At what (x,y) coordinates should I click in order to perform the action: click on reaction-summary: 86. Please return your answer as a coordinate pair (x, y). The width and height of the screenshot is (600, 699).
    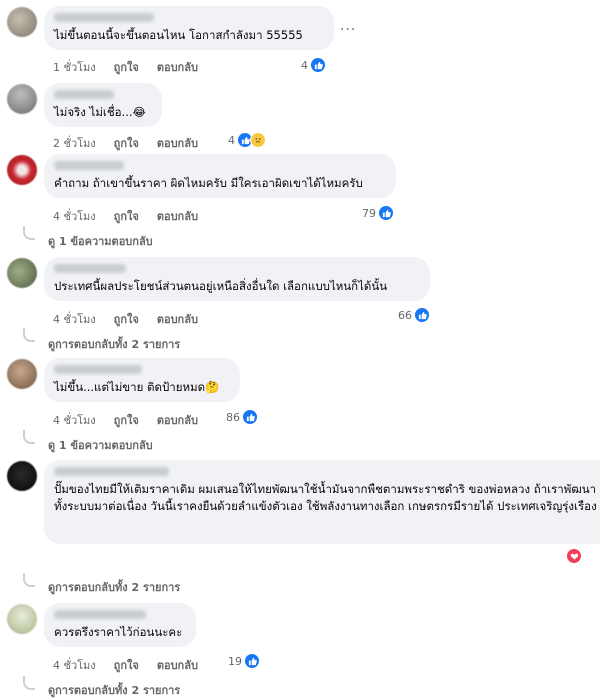
    Looking at the image, I should click on (242, 417).